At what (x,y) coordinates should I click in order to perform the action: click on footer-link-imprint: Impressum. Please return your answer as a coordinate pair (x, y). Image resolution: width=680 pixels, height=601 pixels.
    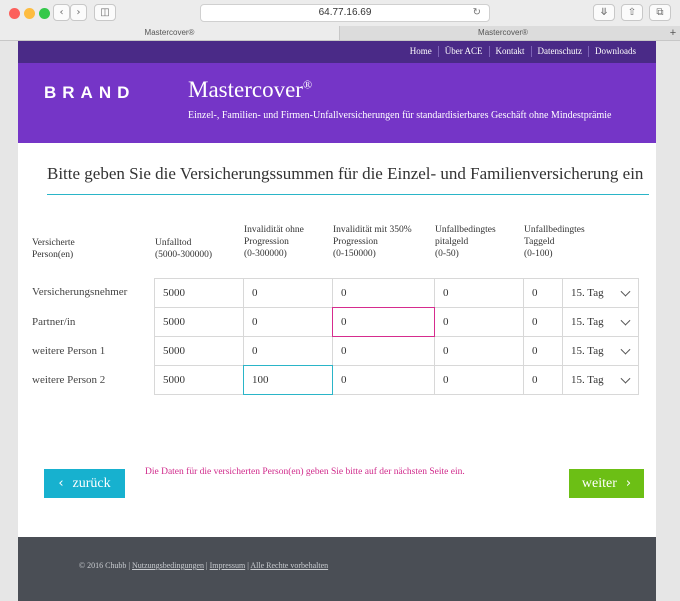
    Looking at the image, I should click on (228, 565).